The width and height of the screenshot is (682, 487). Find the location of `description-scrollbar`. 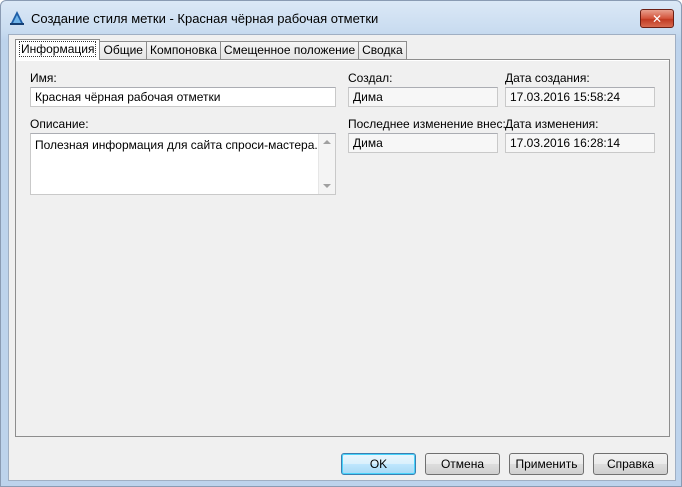

description-scrollbar is located at coordinates (326, 164).